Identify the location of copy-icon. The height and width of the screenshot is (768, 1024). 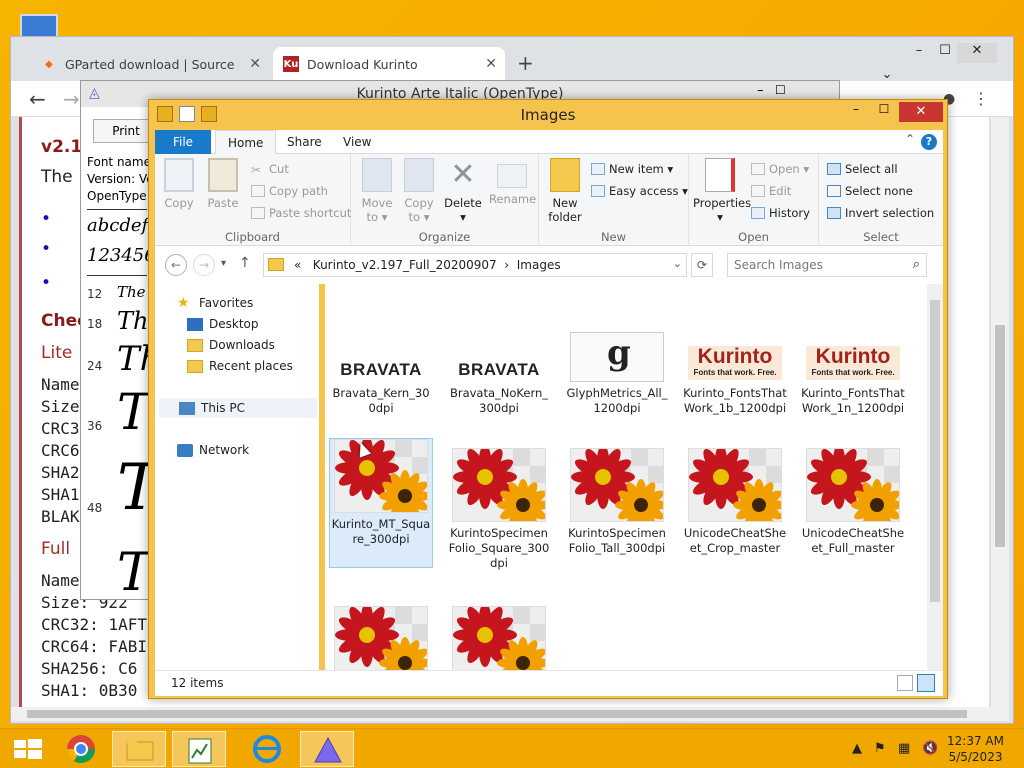
(179, 175).